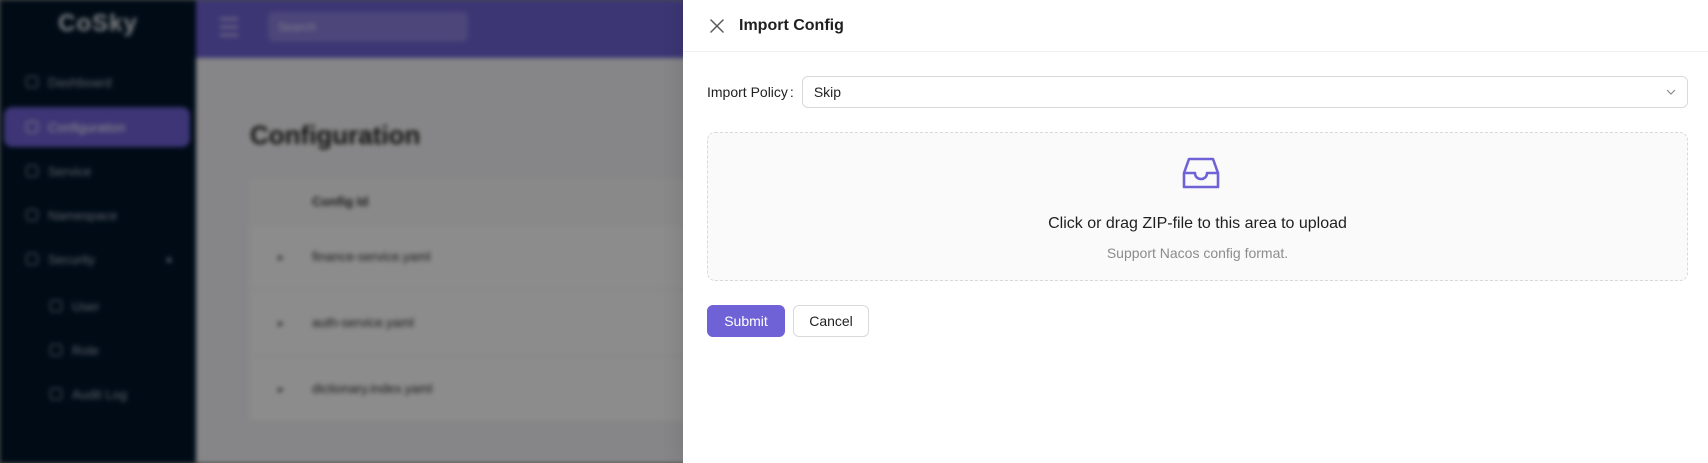 The width and height of the screenshot is (1708, 463). Describe the element at coordinates (1197, 253) in the screenshot. I see `upload-hint: Support Nacos config format.` at that location.